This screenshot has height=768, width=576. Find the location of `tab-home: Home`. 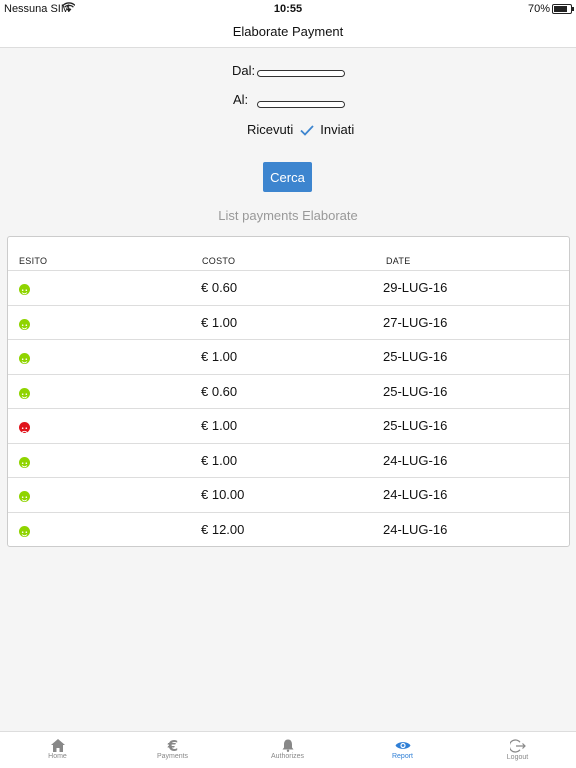

tab-home: Home is located at coordinates (57, 750).